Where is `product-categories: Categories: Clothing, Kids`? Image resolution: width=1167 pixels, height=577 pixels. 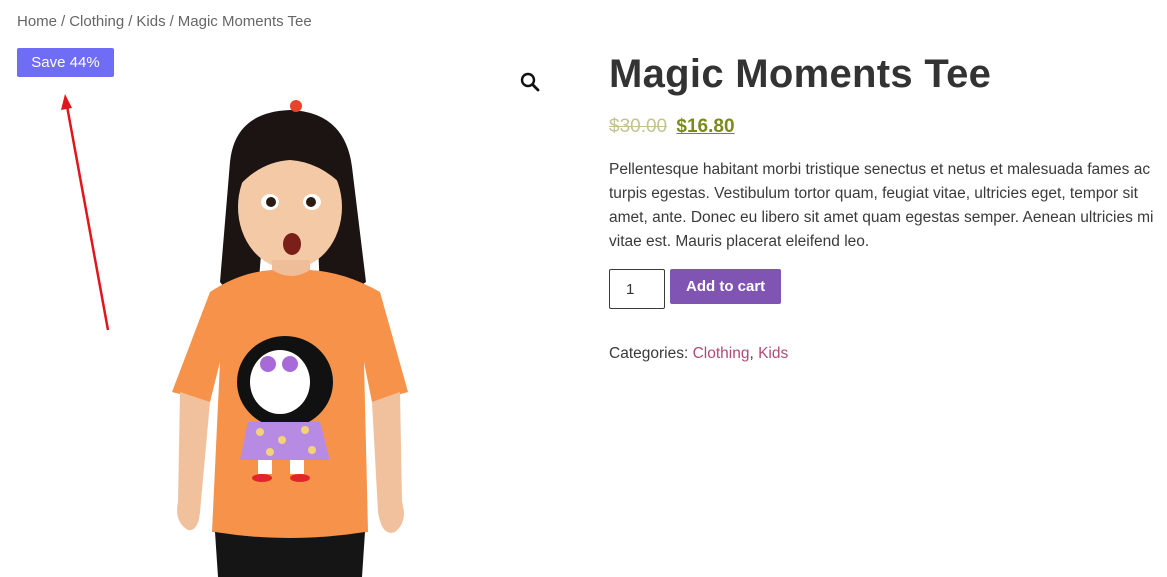
product-categories: Categories: Clothing, Kids is located at coordinates (885, 354).